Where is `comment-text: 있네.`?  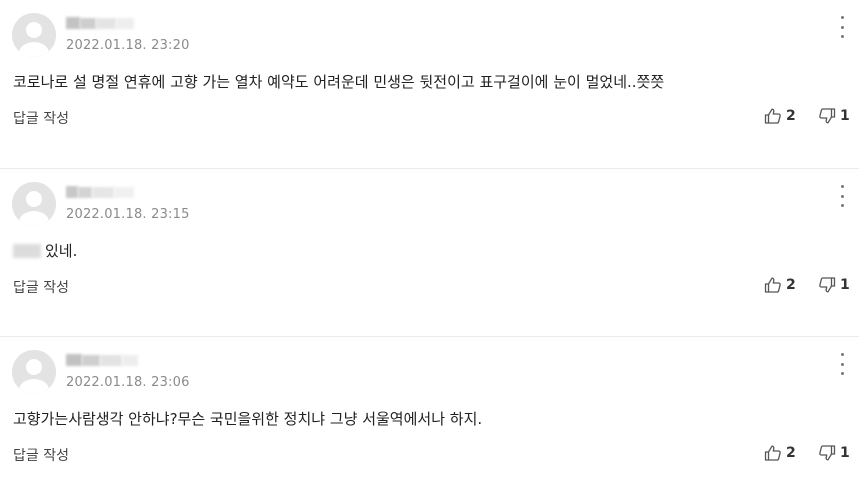
comment-text: 있네. is located at coordinates (45, 250).